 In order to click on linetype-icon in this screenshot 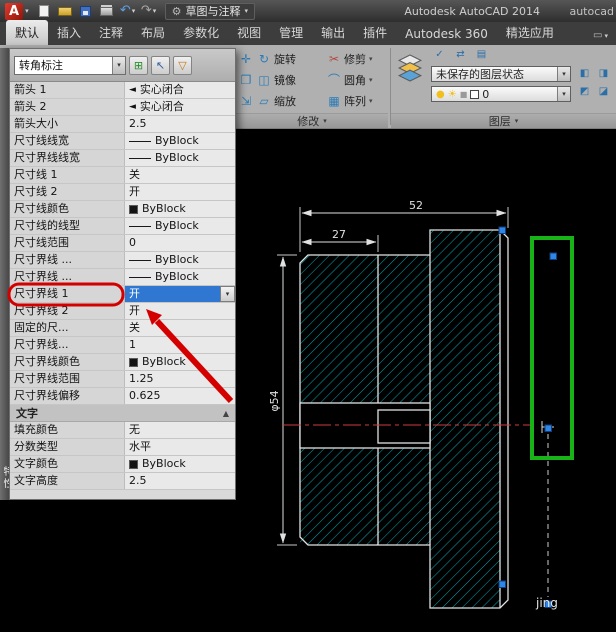, I will do `click(140, 141)`.